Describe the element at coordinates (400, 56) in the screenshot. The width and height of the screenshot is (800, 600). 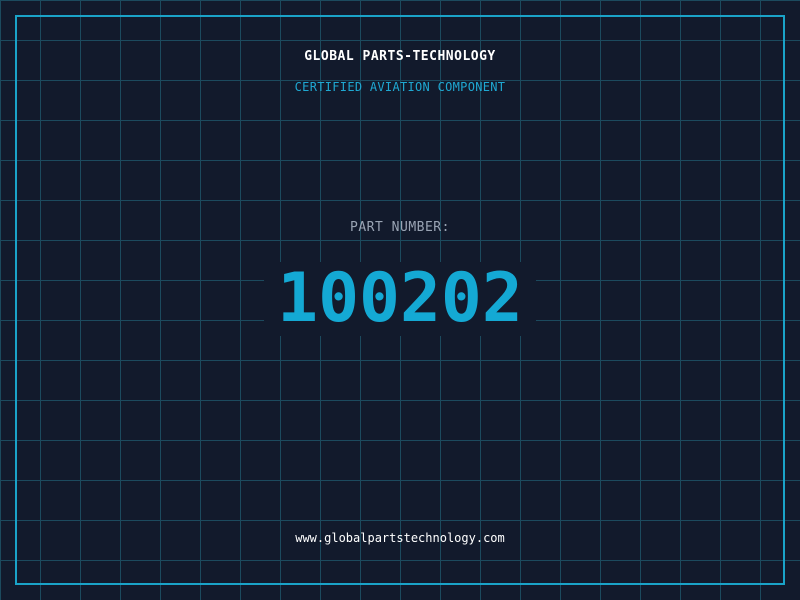
I see `brand-name: GLOBAL PARTS-TECHNOLOGY` at that location.